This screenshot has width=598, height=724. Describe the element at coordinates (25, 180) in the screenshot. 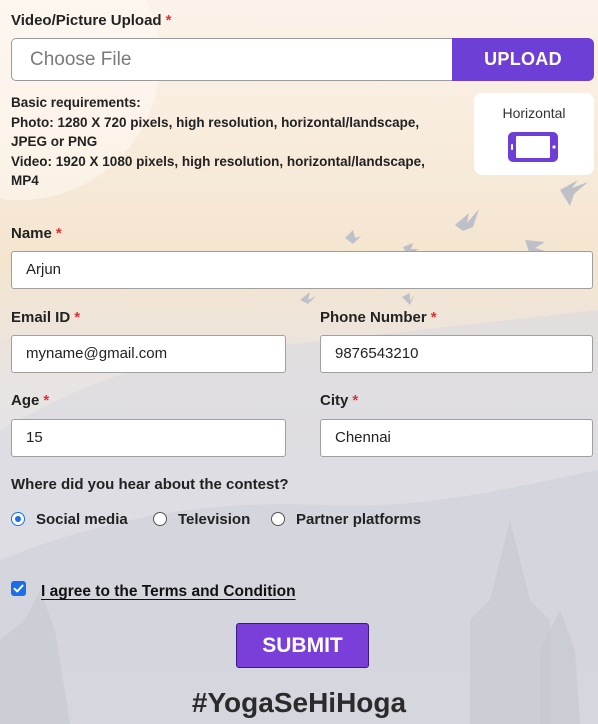

I see `requirements-line: MP4` at that location.